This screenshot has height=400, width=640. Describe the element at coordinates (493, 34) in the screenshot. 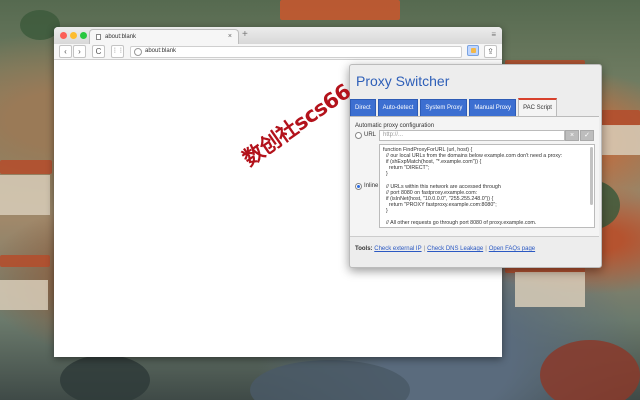

I see `menu-icon: ≡` at that location.